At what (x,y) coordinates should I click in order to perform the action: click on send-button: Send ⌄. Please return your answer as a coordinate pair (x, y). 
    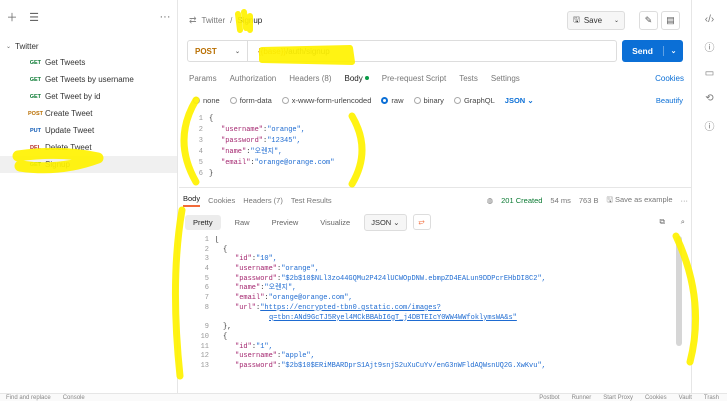
    Looking at the image, I should click on (652, 51).